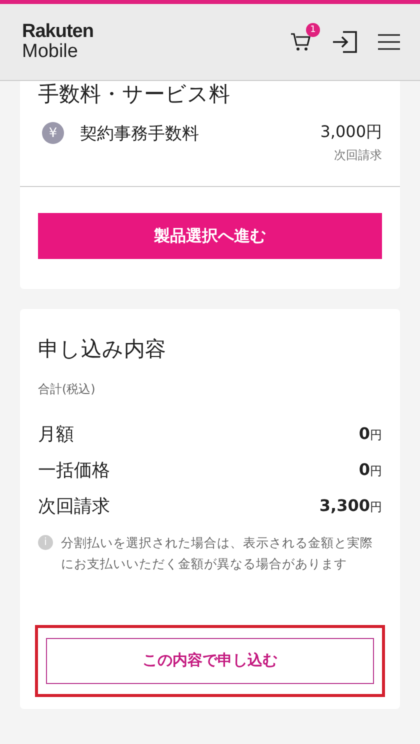 The height and width of the screenshot is (744, 420). I want to click on logo-text: Rakuten, so click(58, 32).